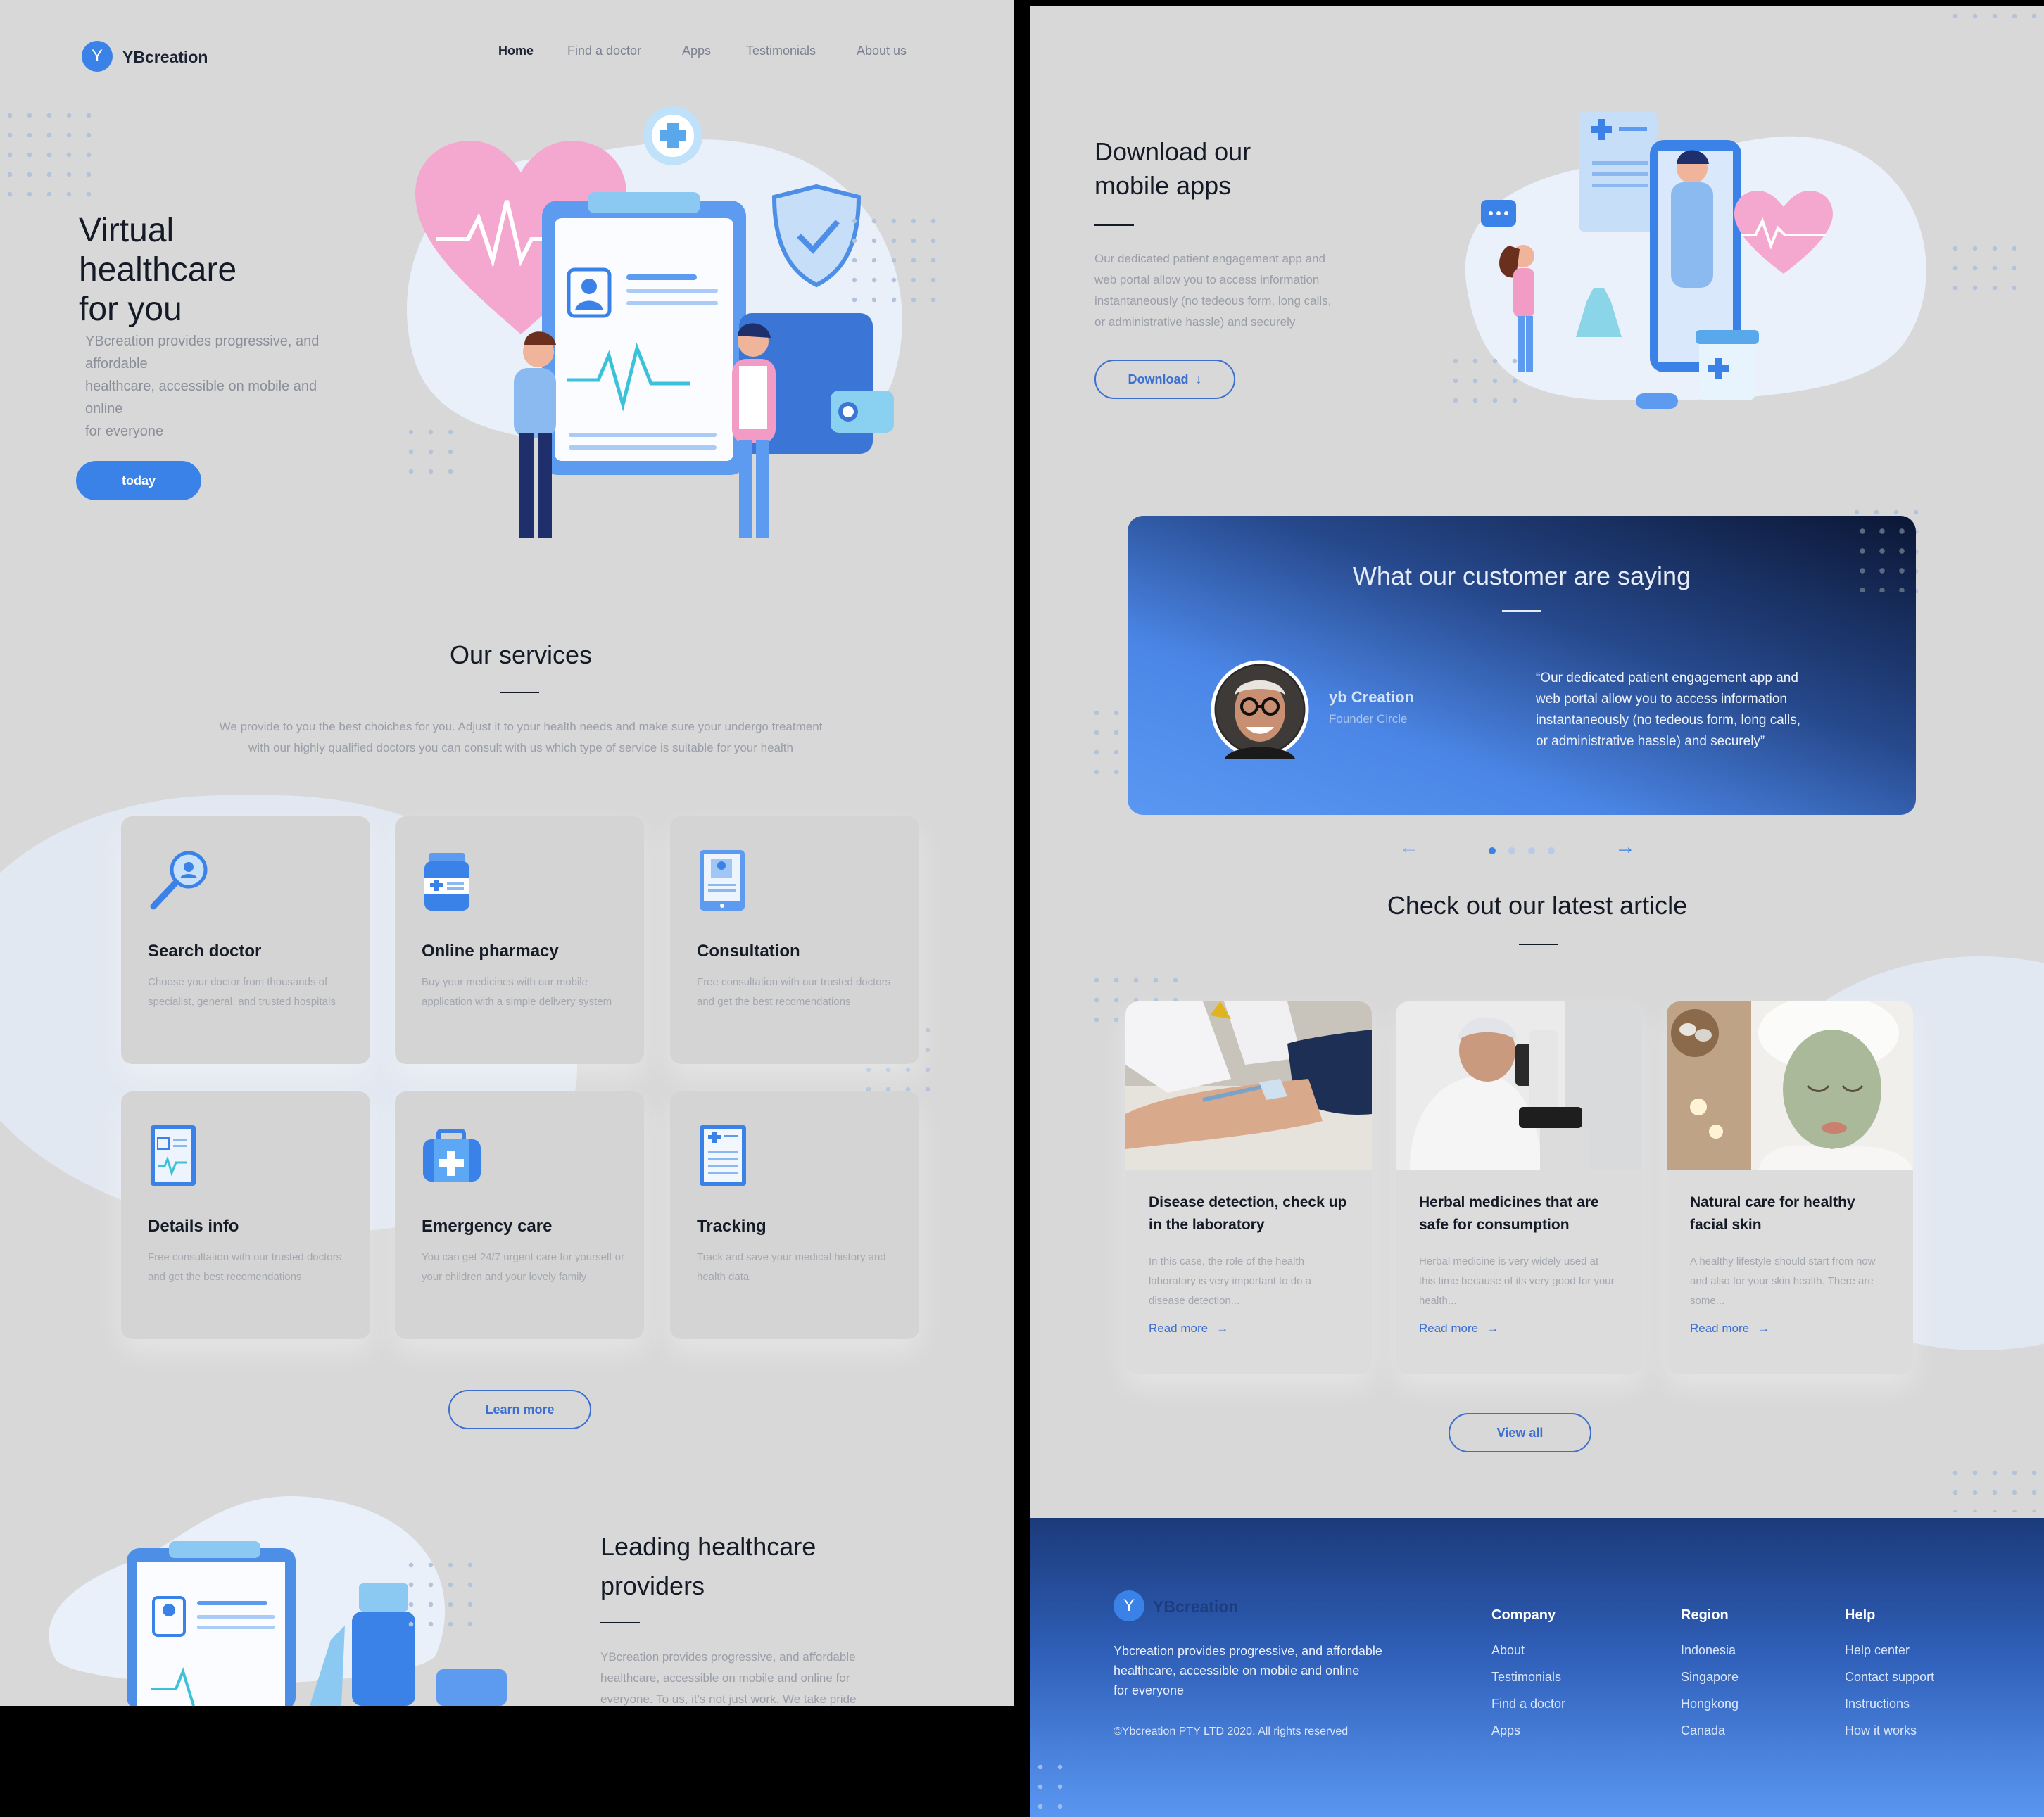 The height and width of the screenshot is (1817, 2044). Describe the element at coordinates (1537, 905) in the screenshot. I see `articles-title: Check out our latest article` at that location.